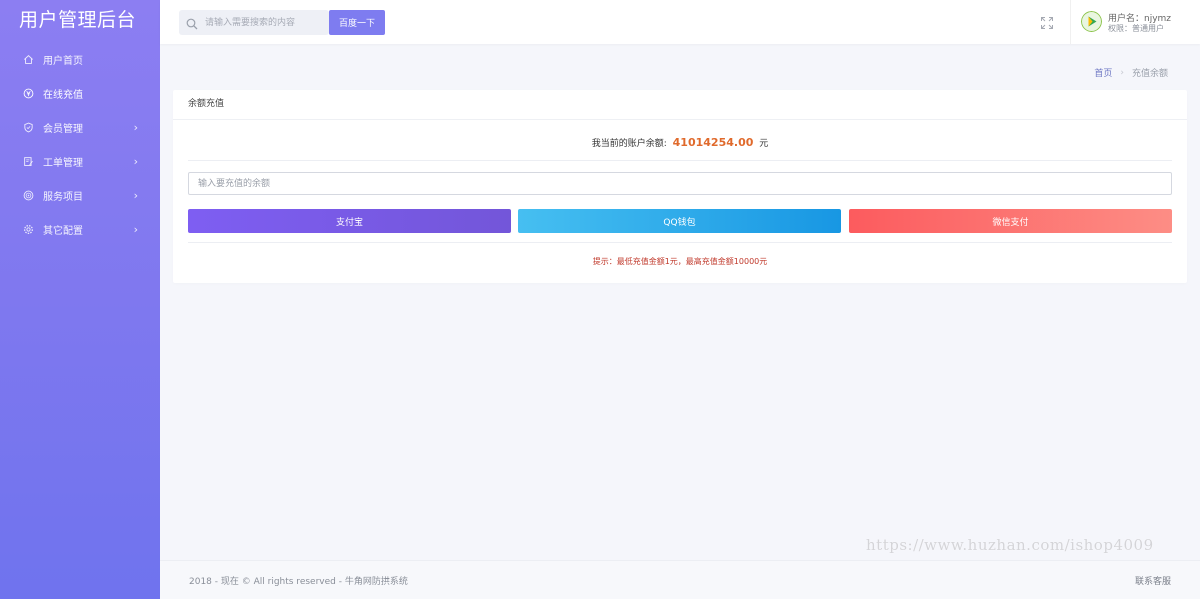 Image resolution: width=1200 pixels, height=599 pixels. I want to click on contact-link: 联系客服, so click(1153, 580).